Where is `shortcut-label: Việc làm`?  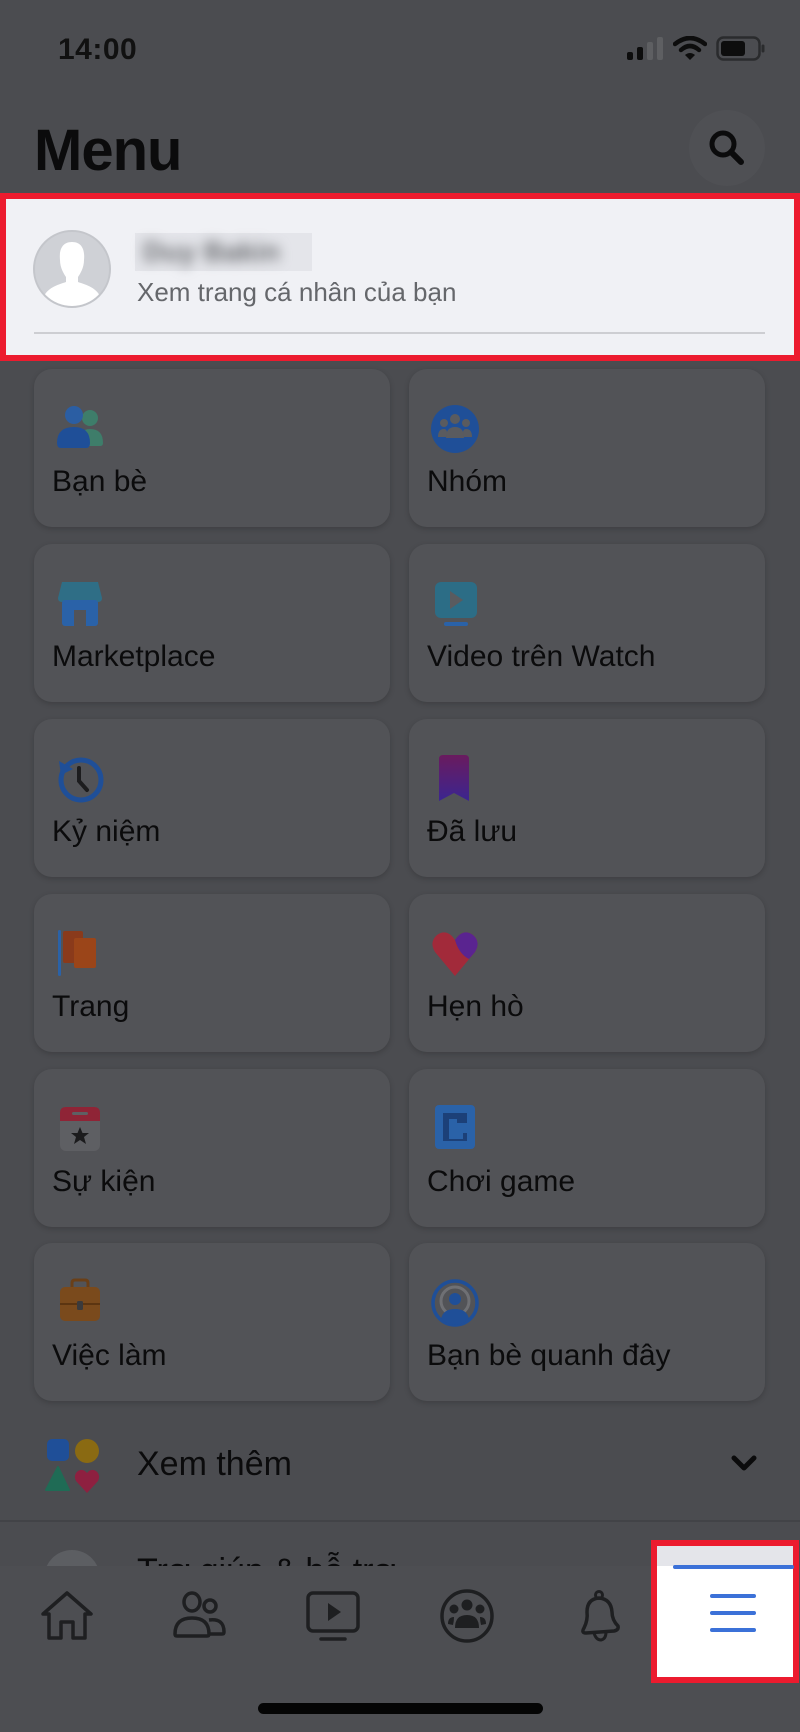
shortcut-label: Việc làm is located at coordinates (109, 1355).